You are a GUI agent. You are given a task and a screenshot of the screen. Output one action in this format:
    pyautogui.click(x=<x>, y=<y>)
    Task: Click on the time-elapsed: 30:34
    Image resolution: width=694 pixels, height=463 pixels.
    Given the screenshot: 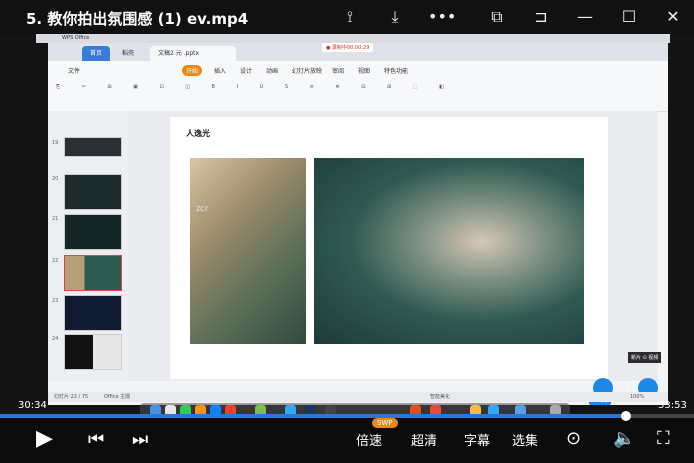 What is the action you would take?
    pyautogui.click(x=32, y=405)
    